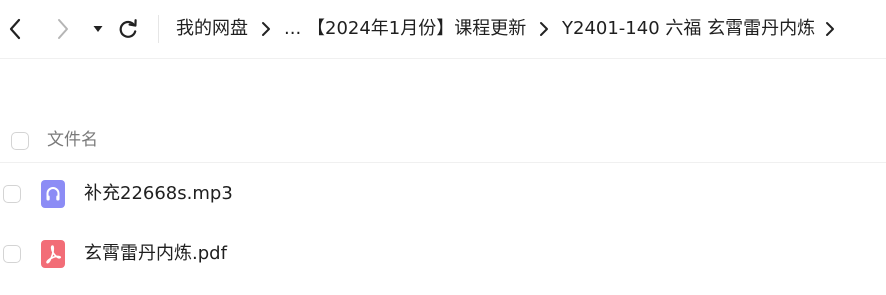  I want to click on caret-down-icon, so click(98, 29).